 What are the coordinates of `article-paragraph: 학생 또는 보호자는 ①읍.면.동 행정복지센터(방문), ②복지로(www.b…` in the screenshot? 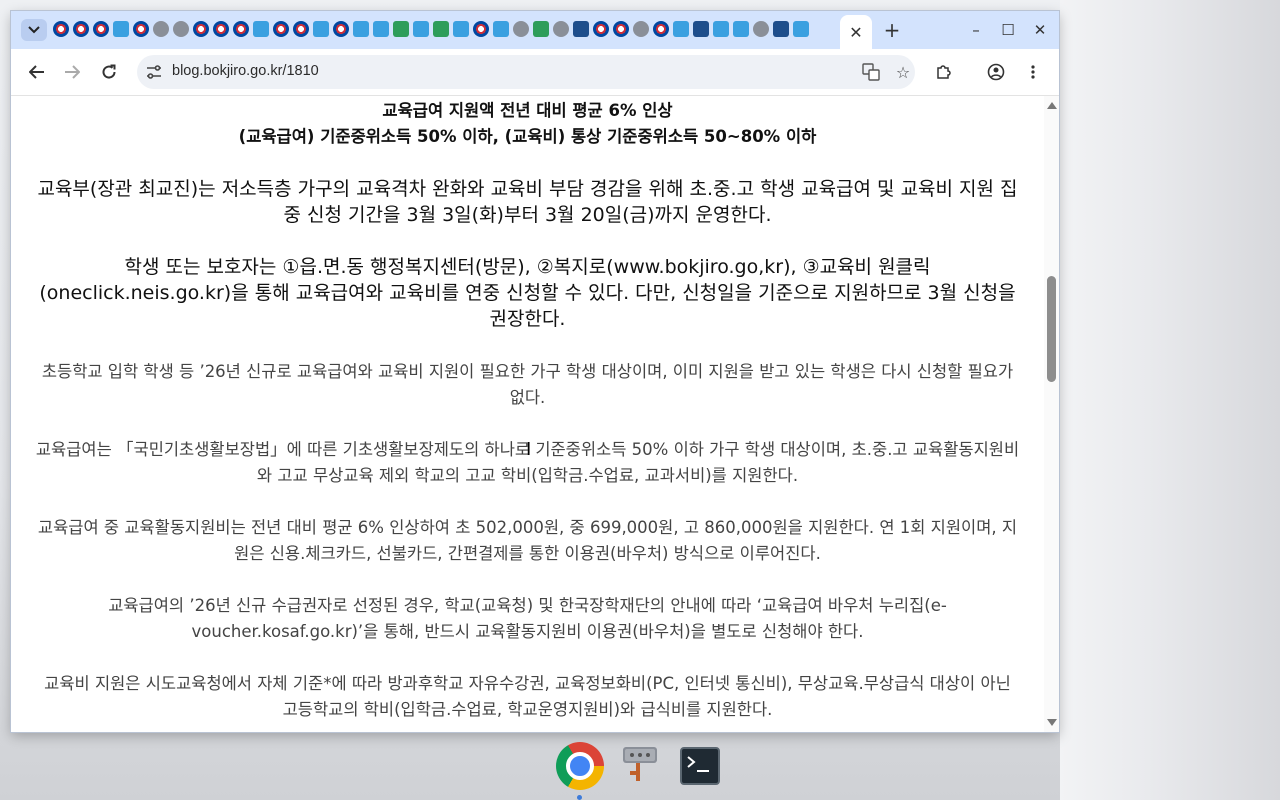 It's located at (527, 293).